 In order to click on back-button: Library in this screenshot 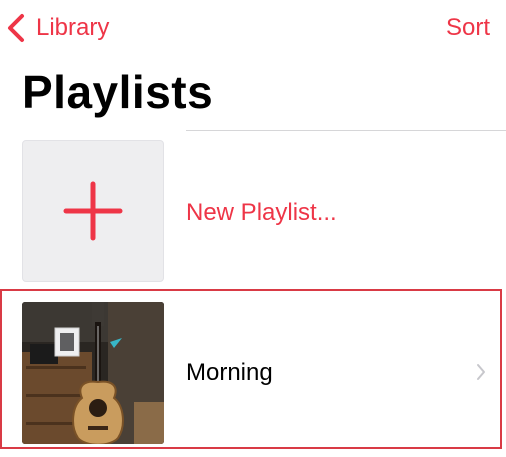, I will do `click(57, 28)`.